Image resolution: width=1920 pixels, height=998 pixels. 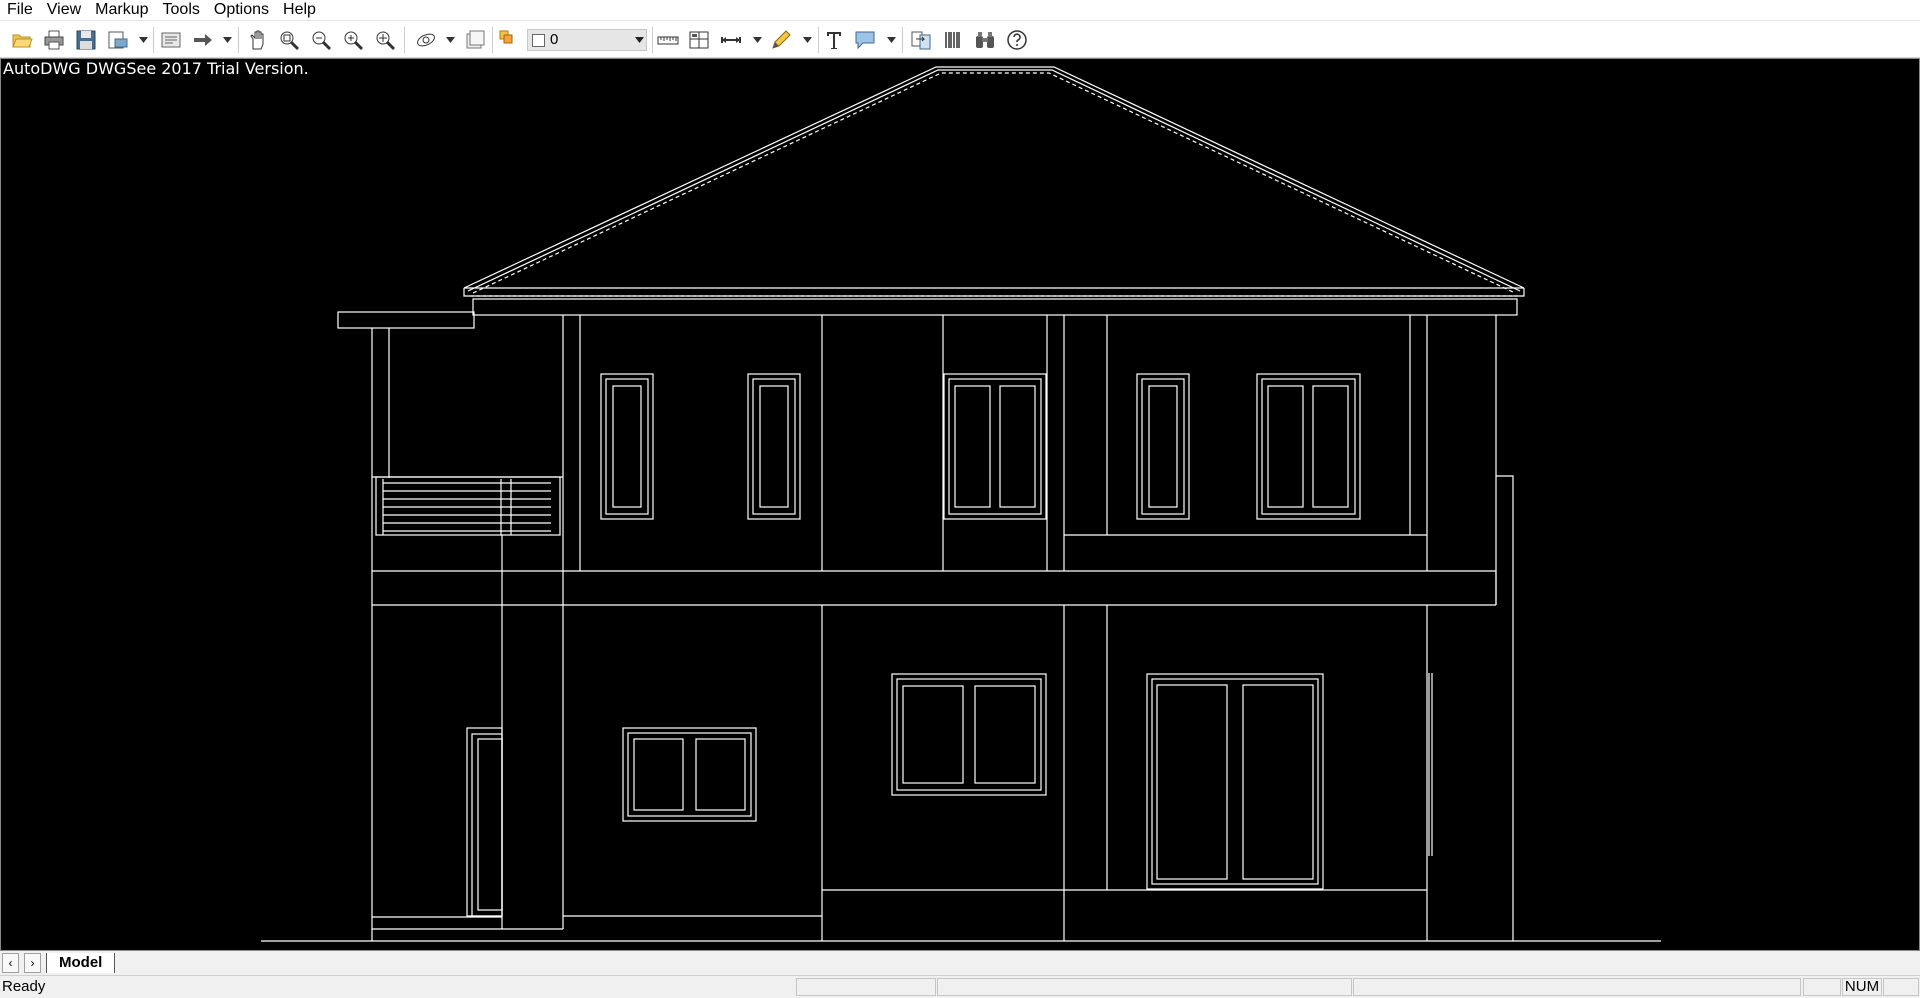 I want to click on layer-dropdown-chevron-icon, so click(x=639, y=40).